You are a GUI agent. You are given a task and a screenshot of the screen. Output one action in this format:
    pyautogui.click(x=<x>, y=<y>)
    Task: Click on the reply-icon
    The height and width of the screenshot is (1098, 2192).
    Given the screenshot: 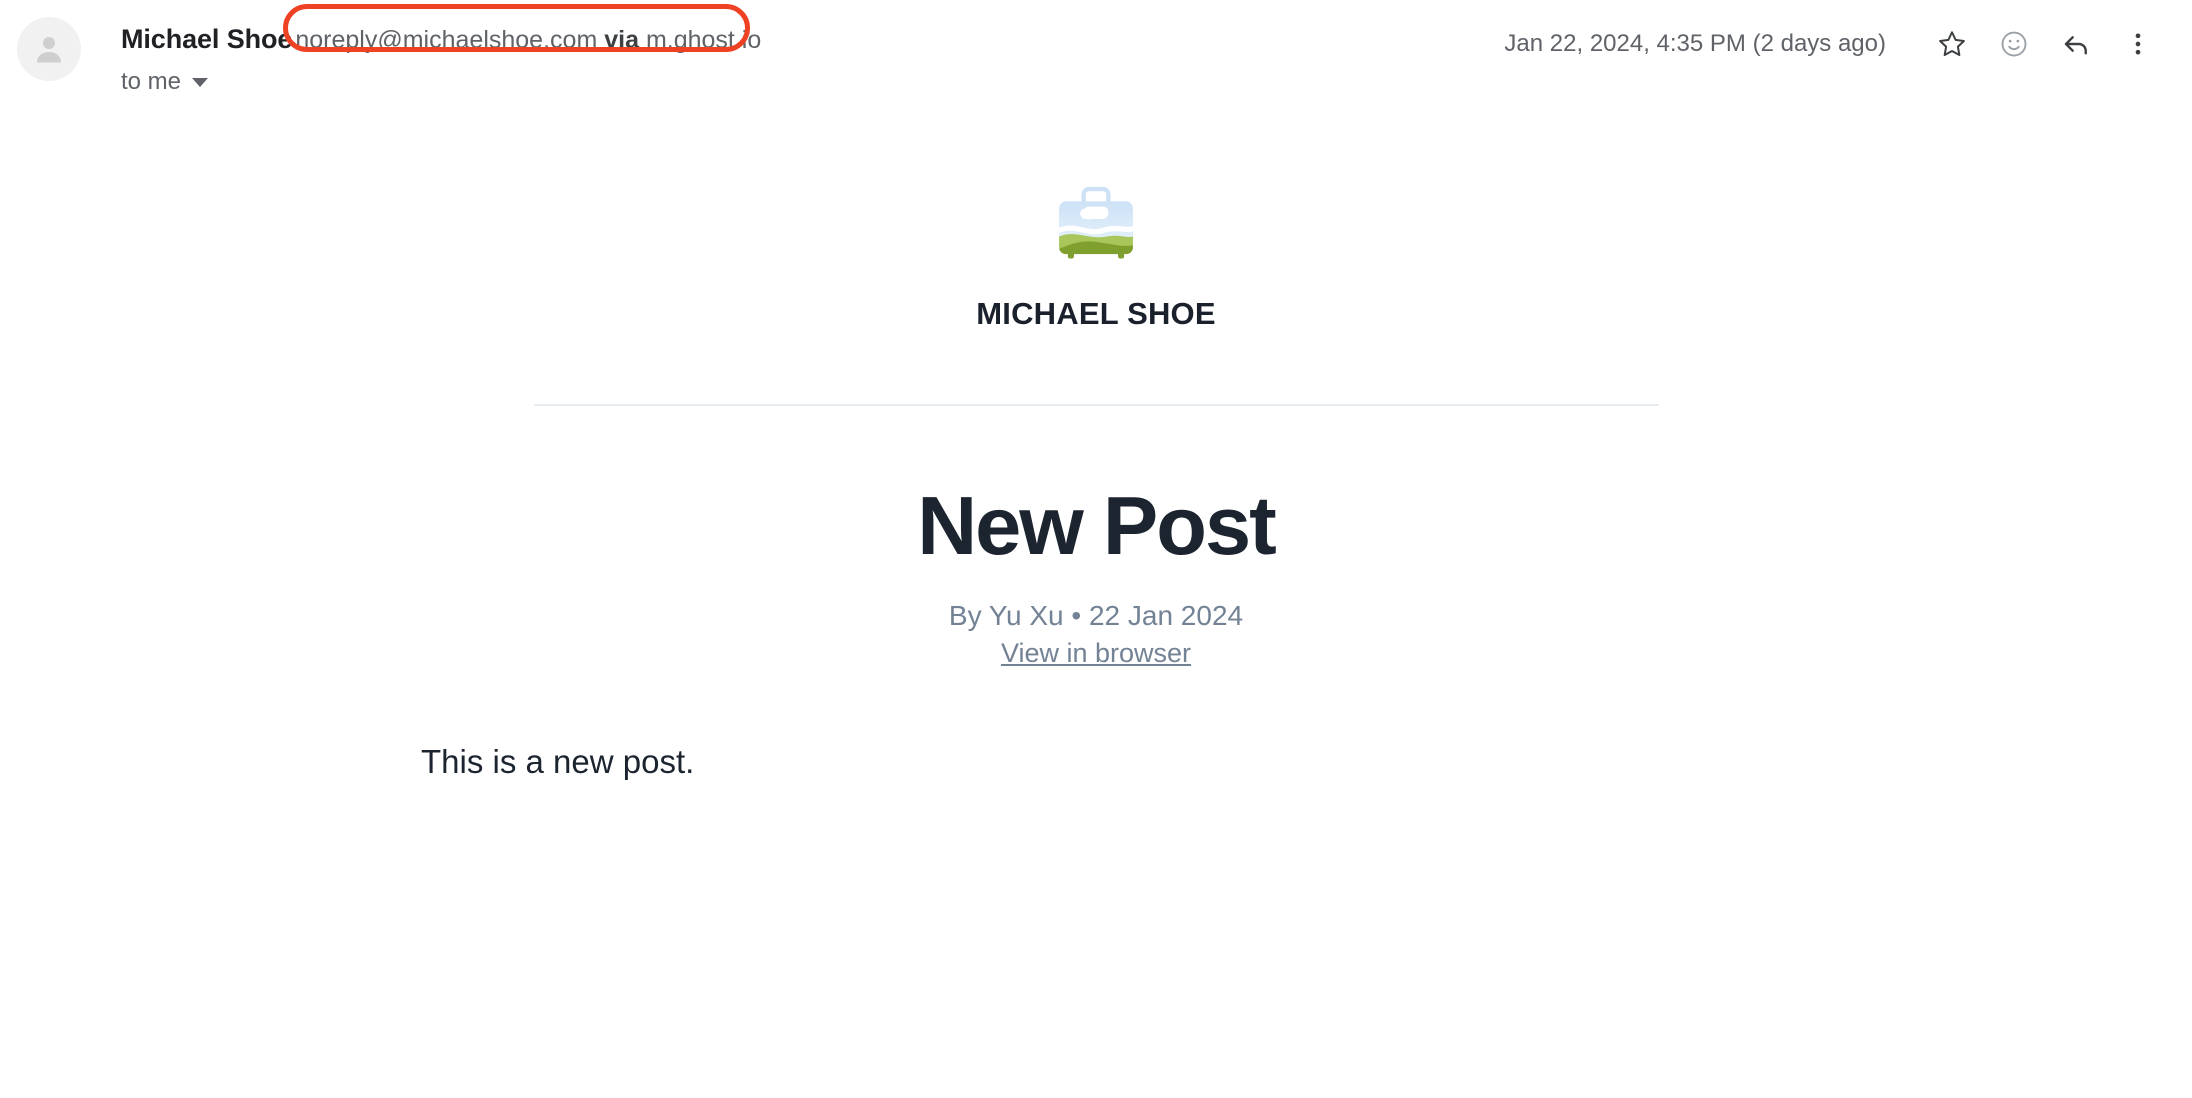 What is the action you would take?
    pyautogui.click(x=2076, y=44)
    